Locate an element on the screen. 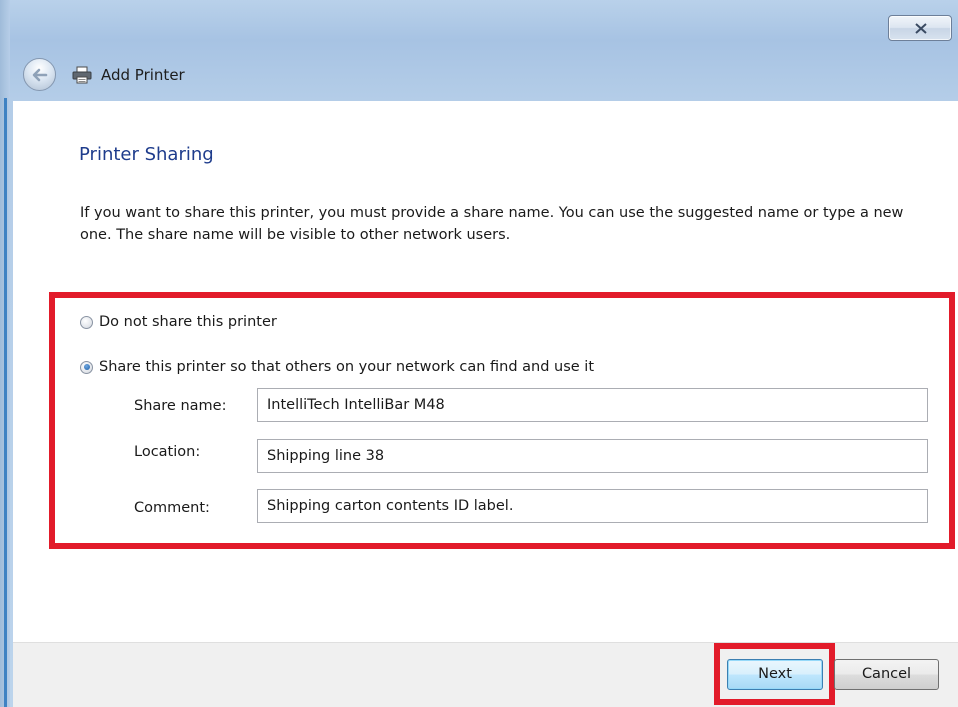 Image resolution: width=958 pixels, height=707 pixels. back-button is located at coordinates (39, 74).